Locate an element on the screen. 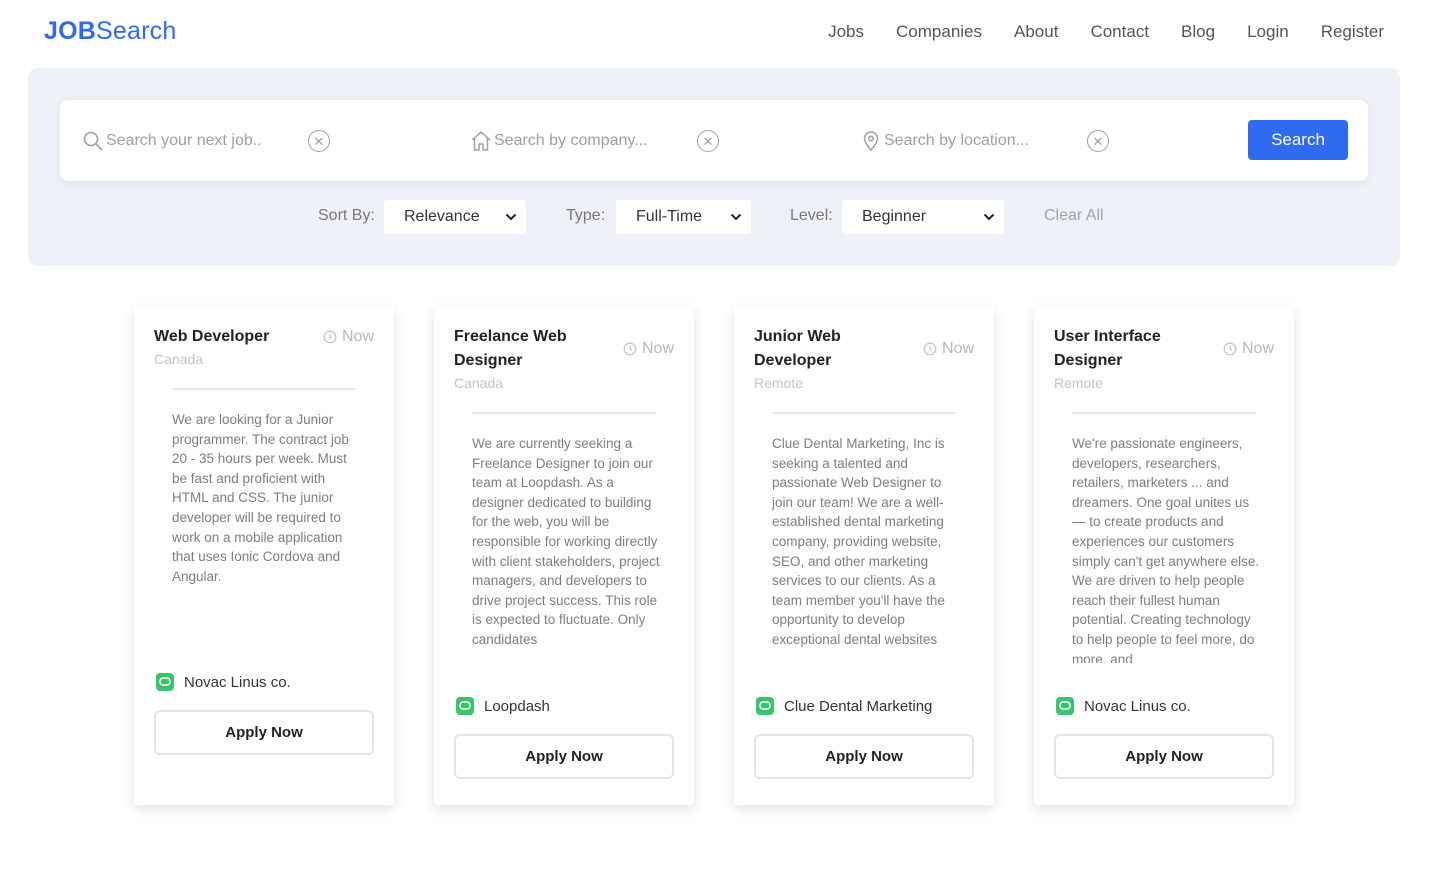  job-search-field is located at coordinates (189, 140).